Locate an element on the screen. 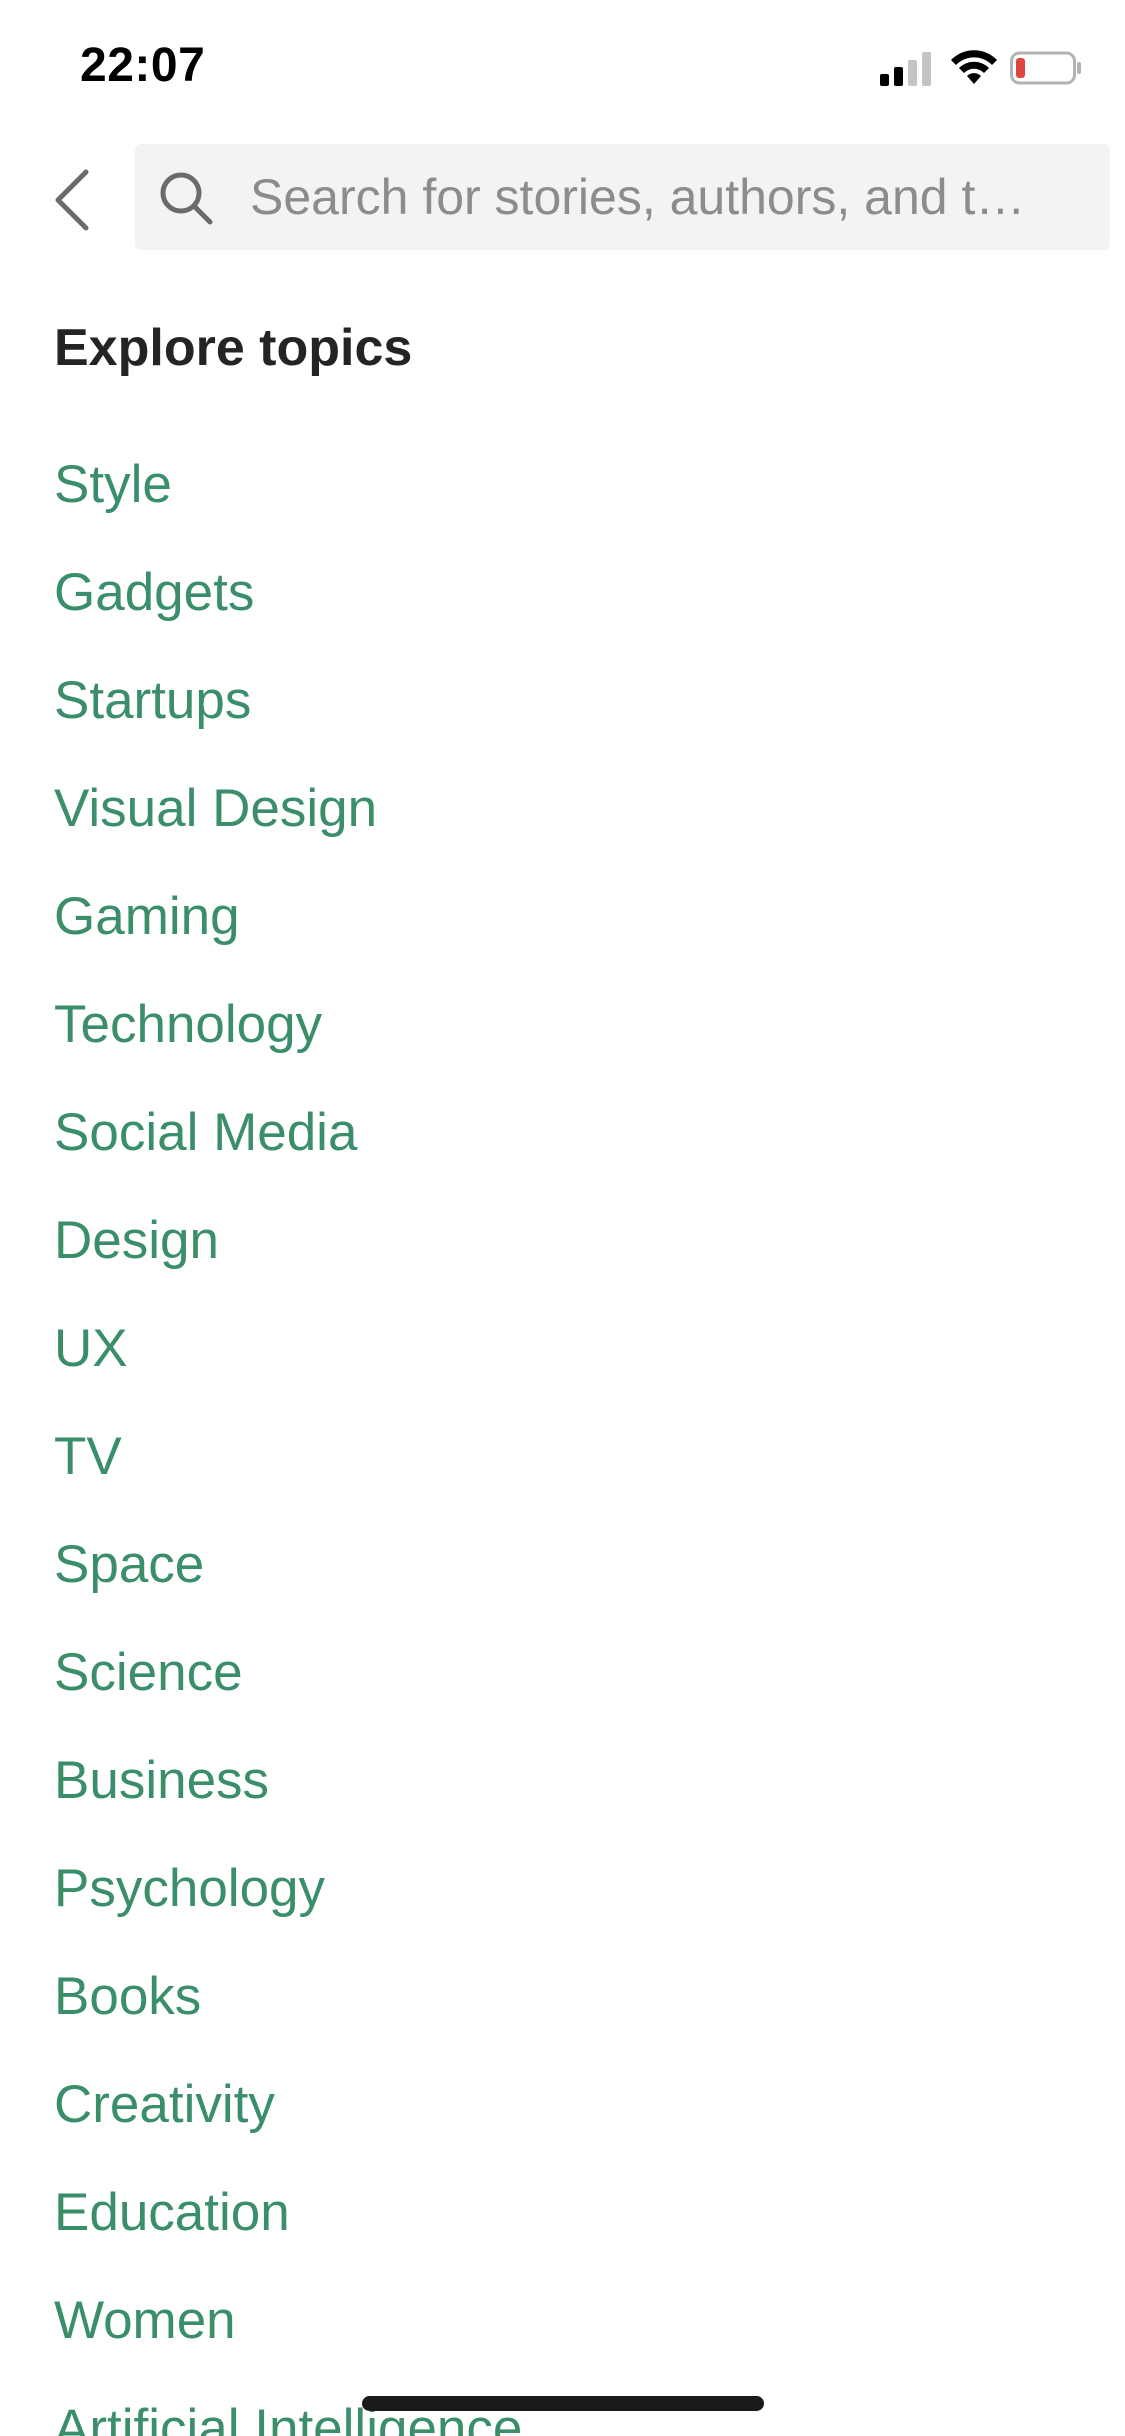 The image size is (1125, 2436). topic-item-science: Science is located at coordinates (554, 1688).